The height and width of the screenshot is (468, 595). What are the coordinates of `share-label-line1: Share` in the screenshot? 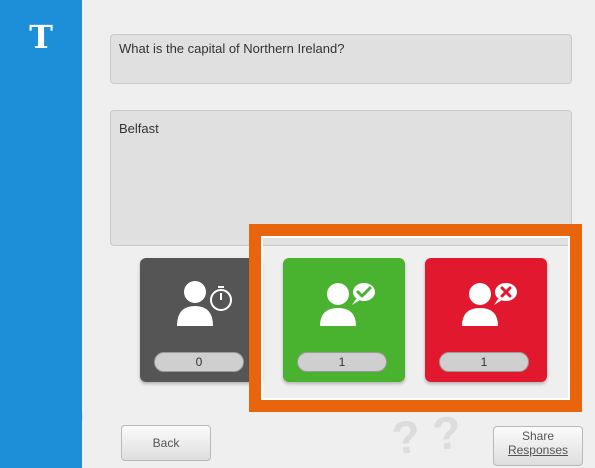 It's located at (538, 436).